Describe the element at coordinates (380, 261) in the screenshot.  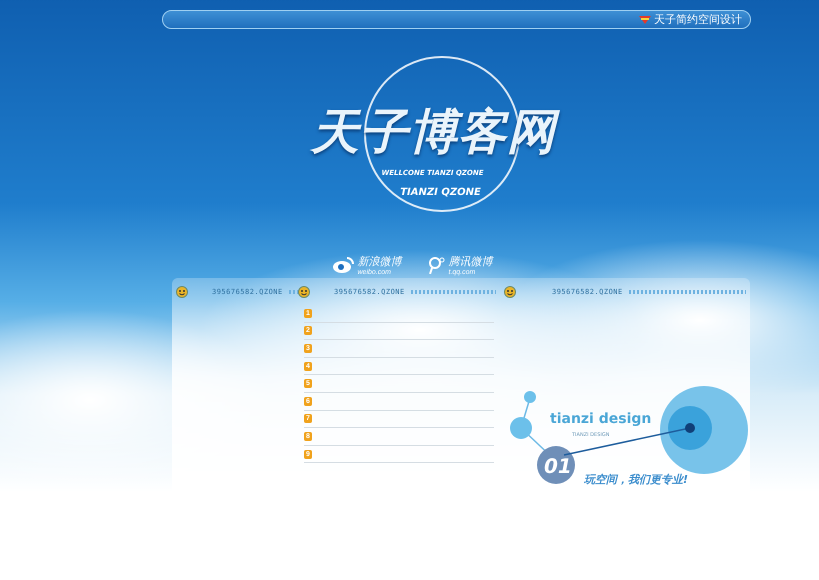
I see `social-name: 新浪微博` at that location.